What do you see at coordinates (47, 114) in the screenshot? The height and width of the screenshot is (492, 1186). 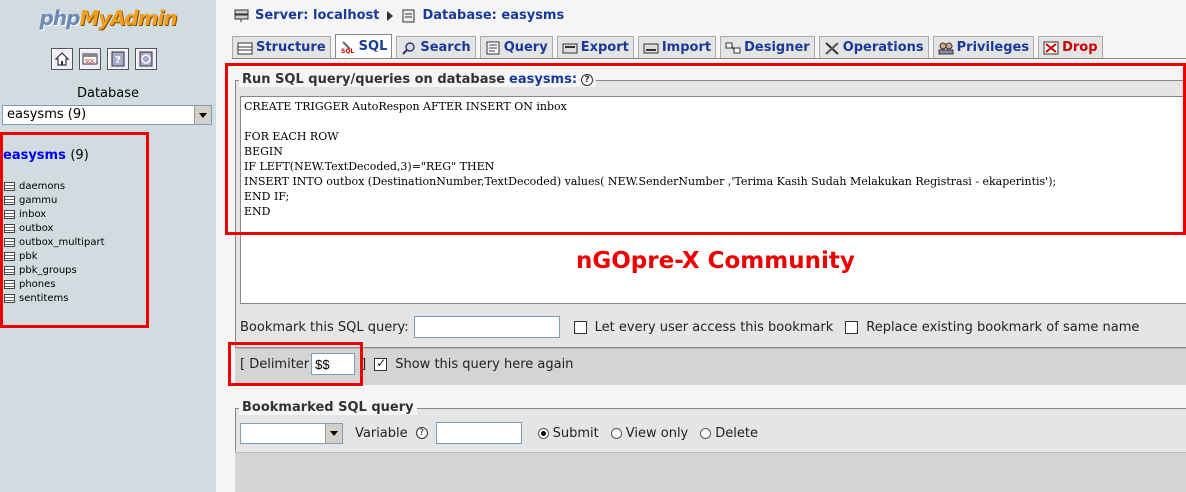 I see `database-select-value: easysms (9)` at bounding box center [47, 114].